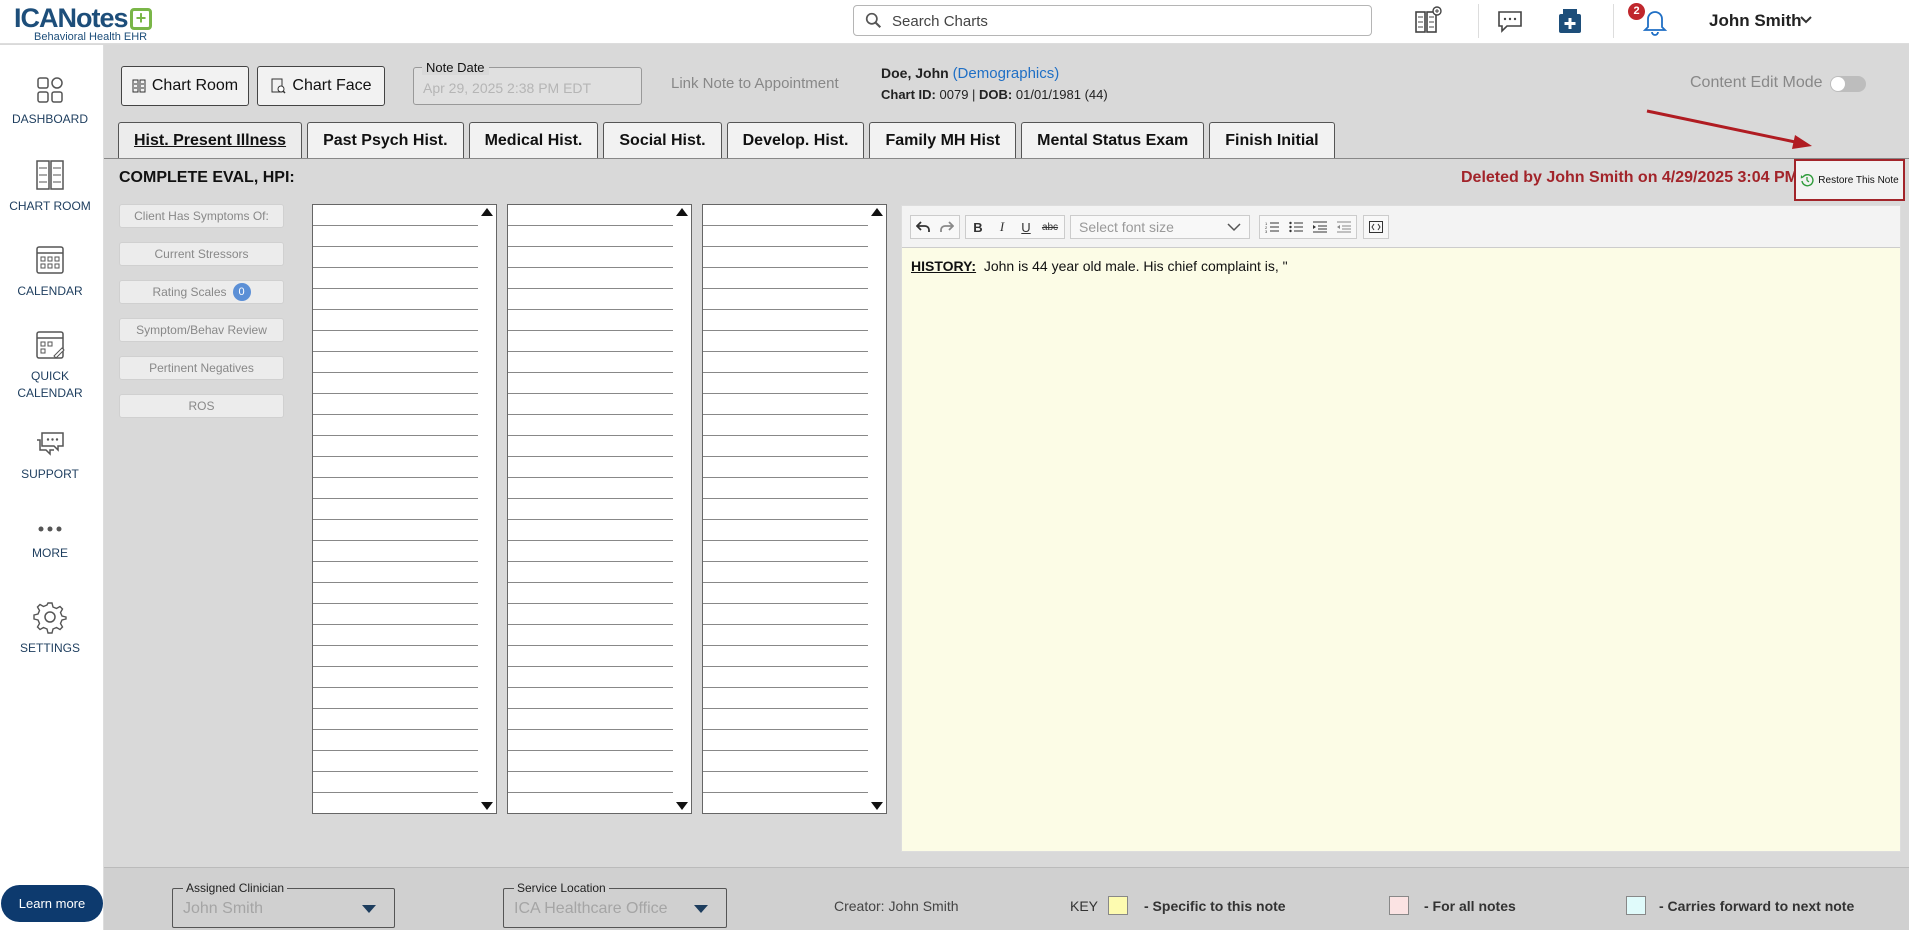 This screenshot has width=1909, height=930. I want to click on service-location-field: Service Location ICA Healthcare Office, so click(615, 904).